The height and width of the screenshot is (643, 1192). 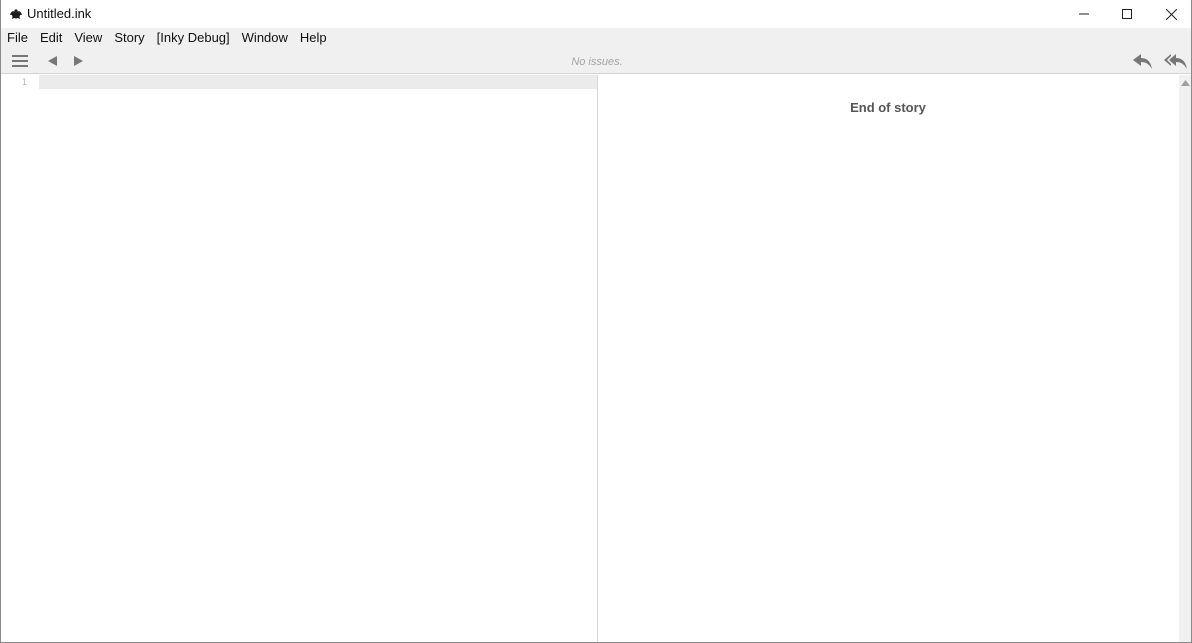 I want to click on window-title: Untitled.ink, so click(x=59, y=13).